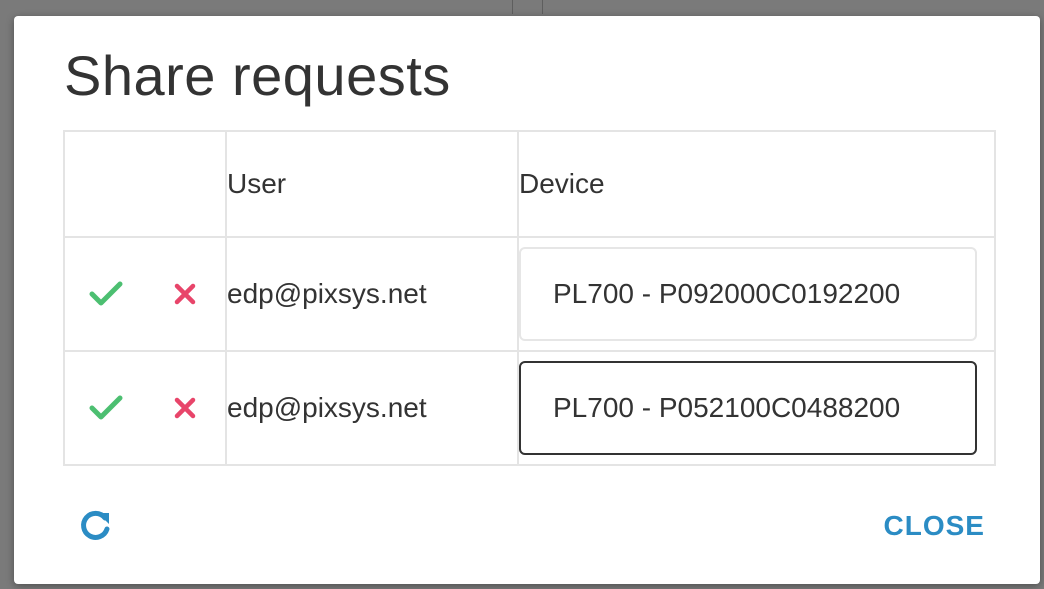 Image resolution: width=1044 pixels, height=589 pixels. Describe the element at coordinates (145, 184) in the screenshot. I see `column-header-actions` at that location.